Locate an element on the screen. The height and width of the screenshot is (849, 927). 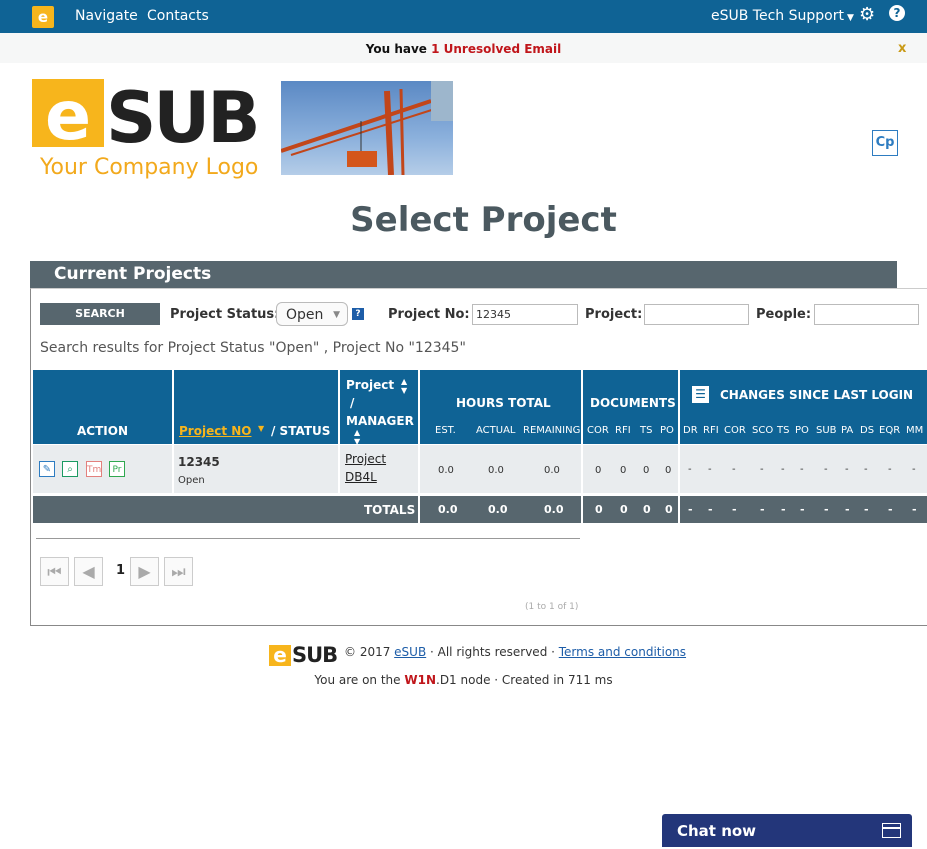
row-est: 0.0 is located at coordinates (446, 470).